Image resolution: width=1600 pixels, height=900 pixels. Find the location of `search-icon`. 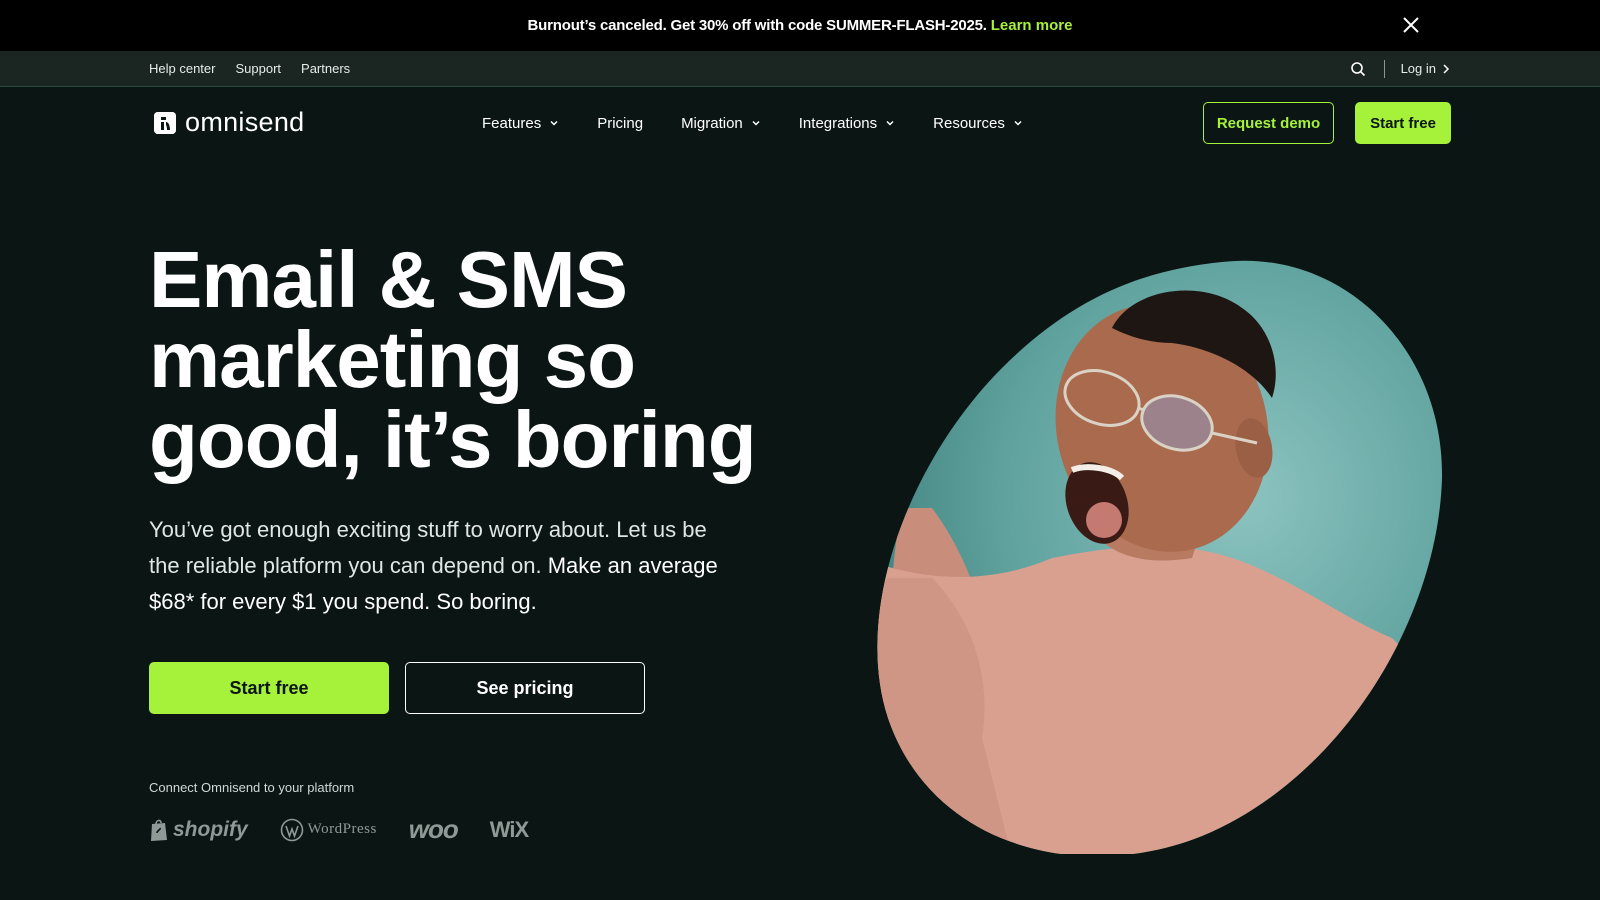

search-icon is located at coordinates (1358, 69).